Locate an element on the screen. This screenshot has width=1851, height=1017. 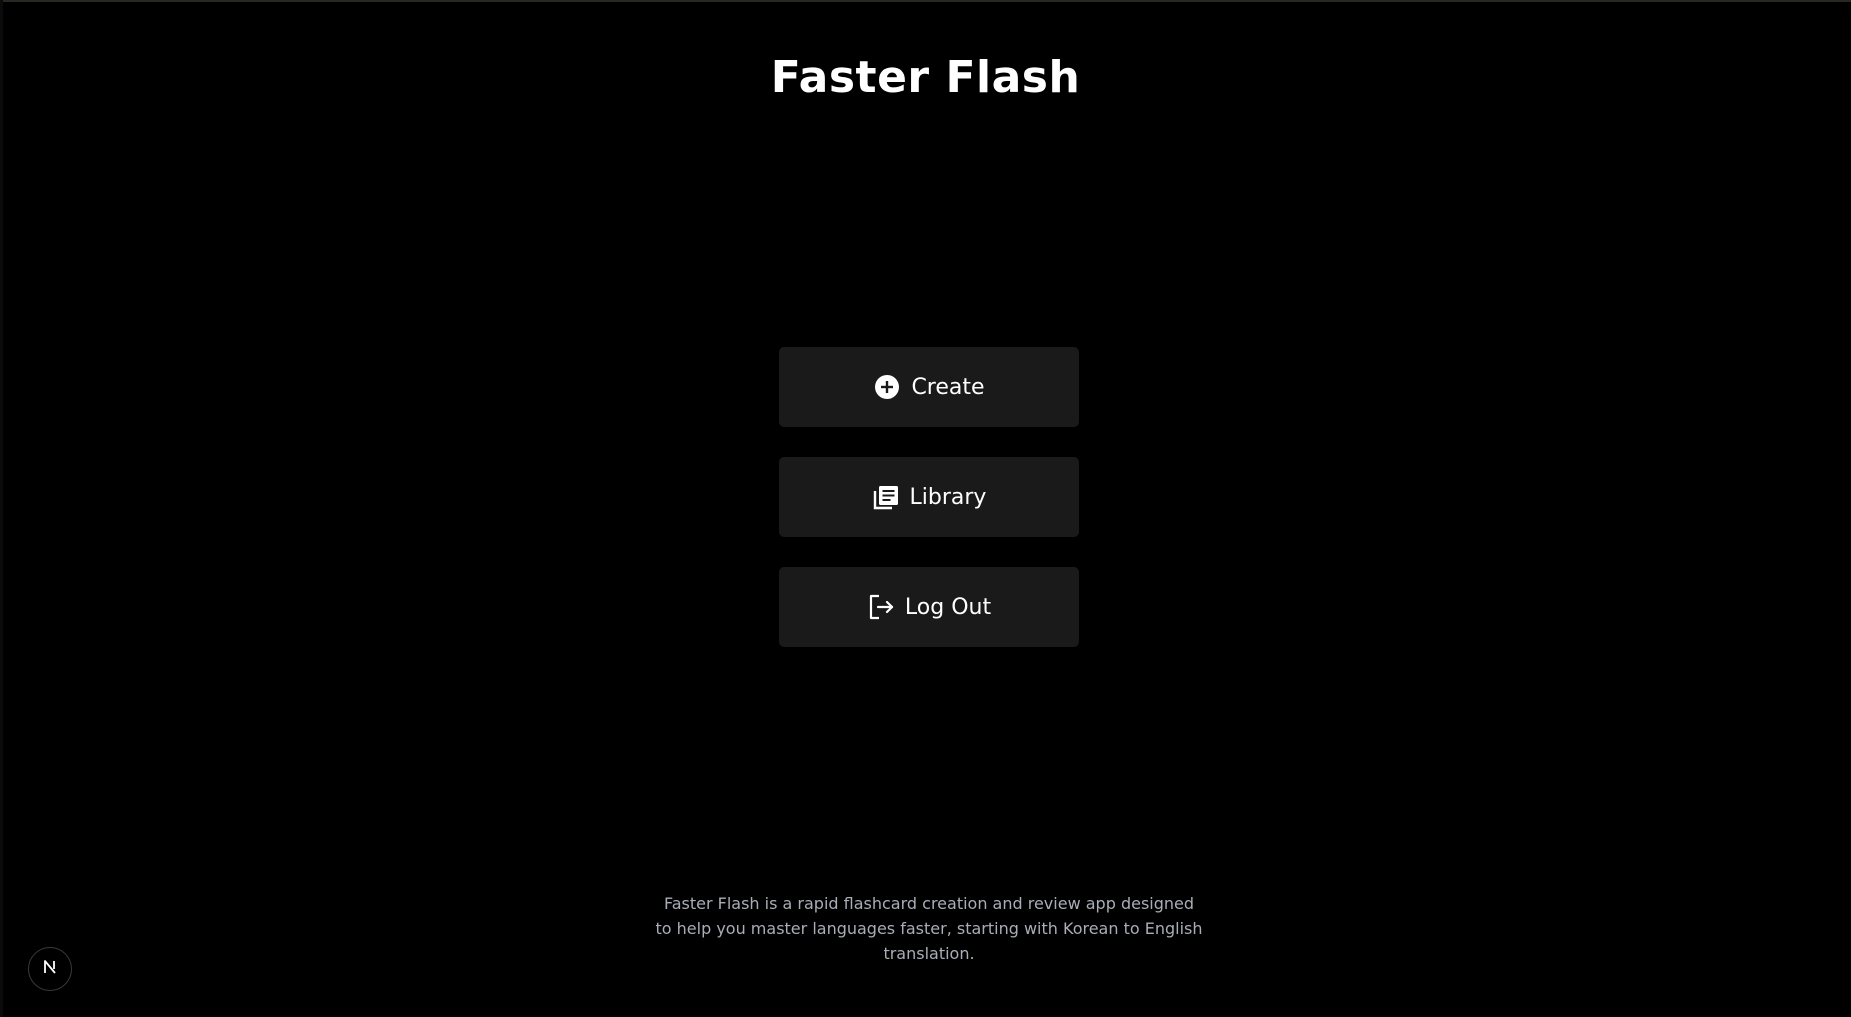
logout-button-label: Log Out is located at coordinates (948, 607).